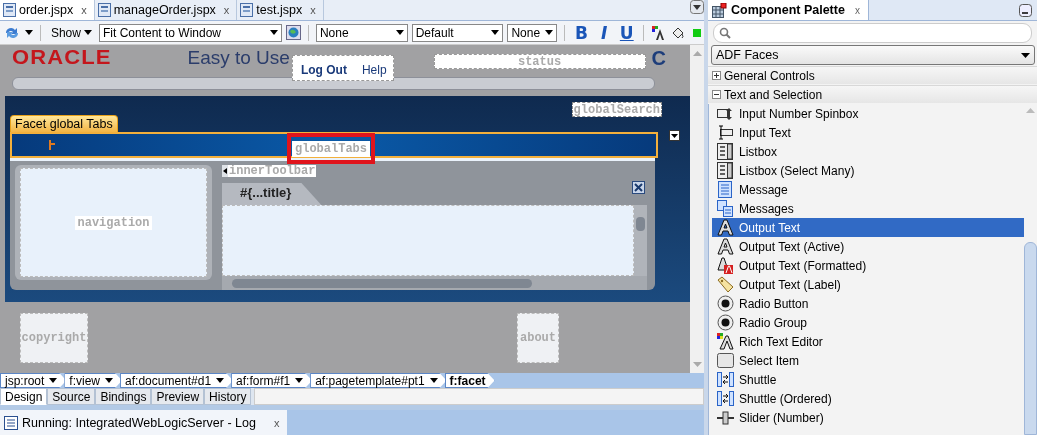 The image size is (1037, 435). What do you see at coordinates (538, 338) in the screenshot?
I see `facet-label: about` at bounding box center [538, 338].